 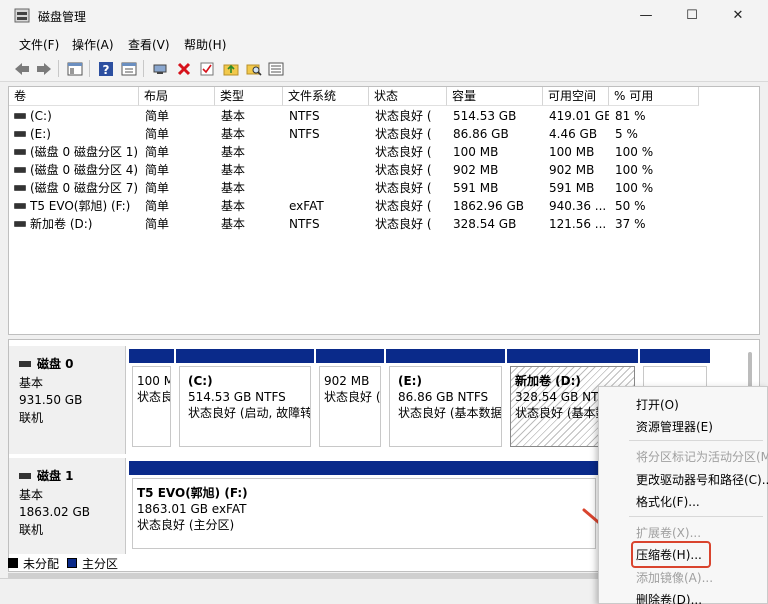 I want to click on back-arrow-icon, so click(x=21, y=68).